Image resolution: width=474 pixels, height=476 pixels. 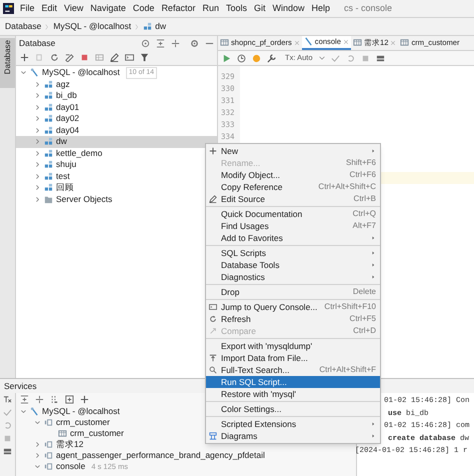 I want to click on menu-item: Diagrams, so click(x=293, y=436).